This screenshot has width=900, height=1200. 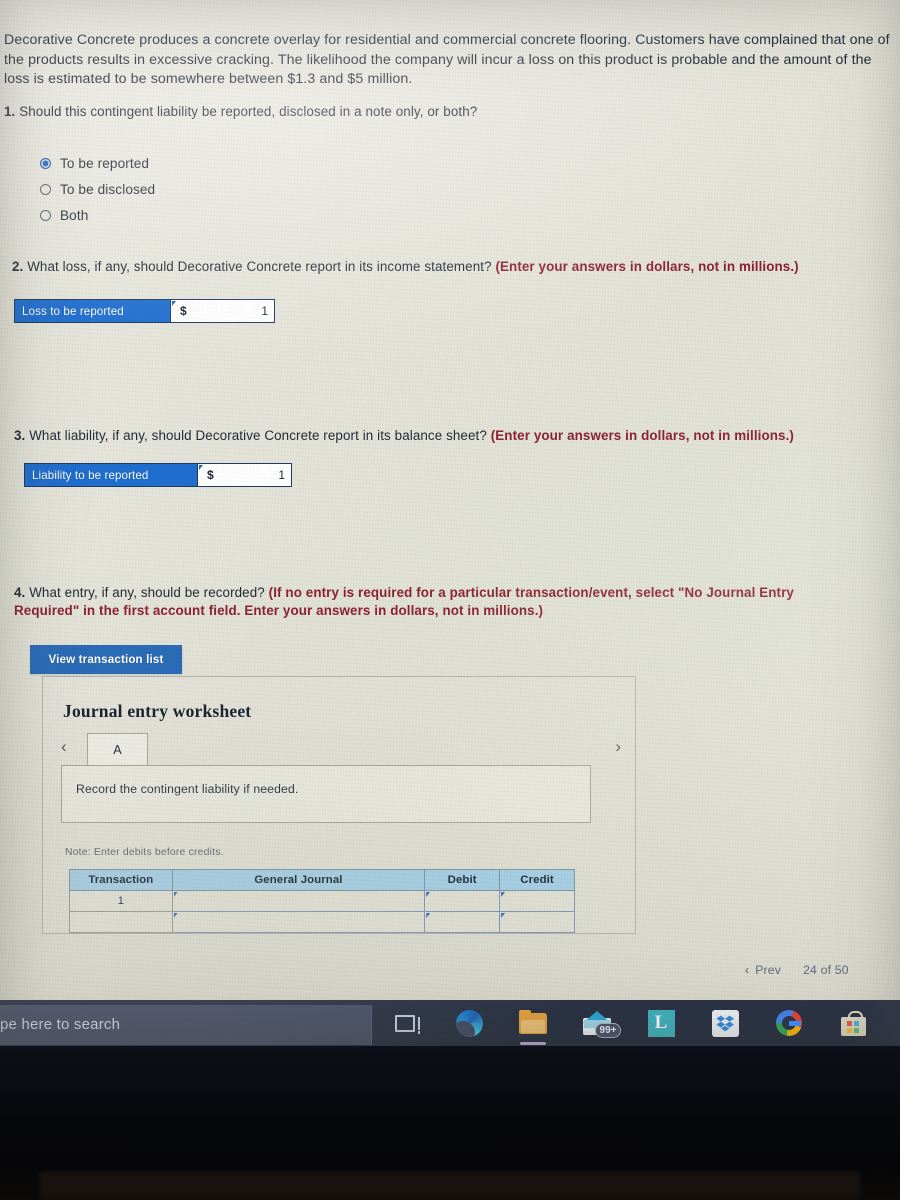 I want to click on liability-amount-value: 1, so click(x=281, y=475).